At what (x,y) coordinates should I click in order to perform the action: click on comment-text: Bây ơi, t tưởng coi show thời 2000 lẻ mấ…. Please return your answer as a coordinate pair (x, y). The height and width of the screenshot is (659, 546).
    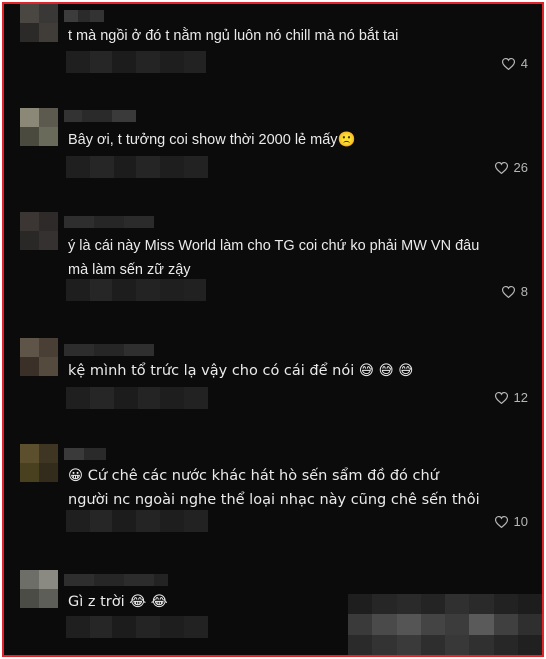
    Looking at the image, I should click on (212, 140).